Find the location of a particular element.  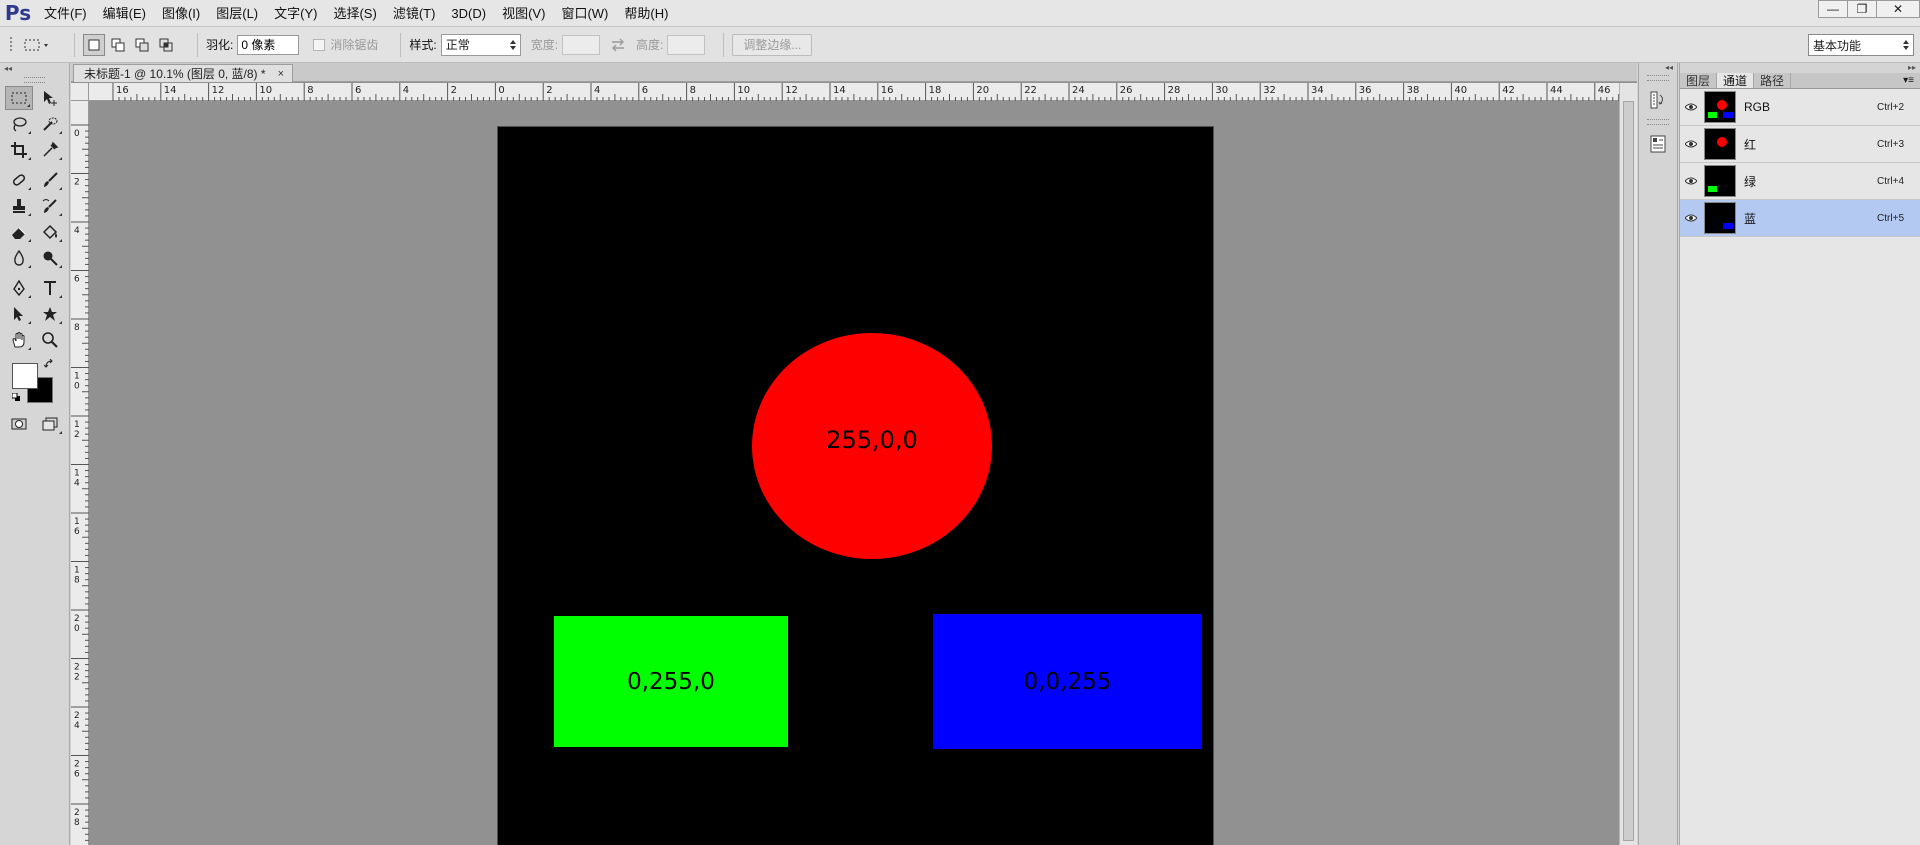

channel-row-green: 绿 Ctrl+4 is located at coordinates (1800, 181).